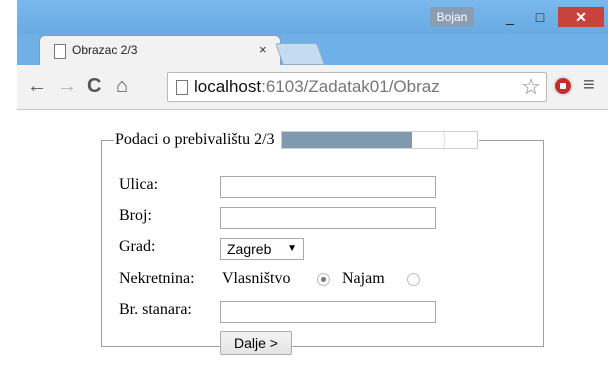 The image size is (608, 371). What do you see at coordinates (195, 139) in the screenshot?
I see `legend-text: Podaci o prebivalištu 2/3` at bounding box center [195, 139].